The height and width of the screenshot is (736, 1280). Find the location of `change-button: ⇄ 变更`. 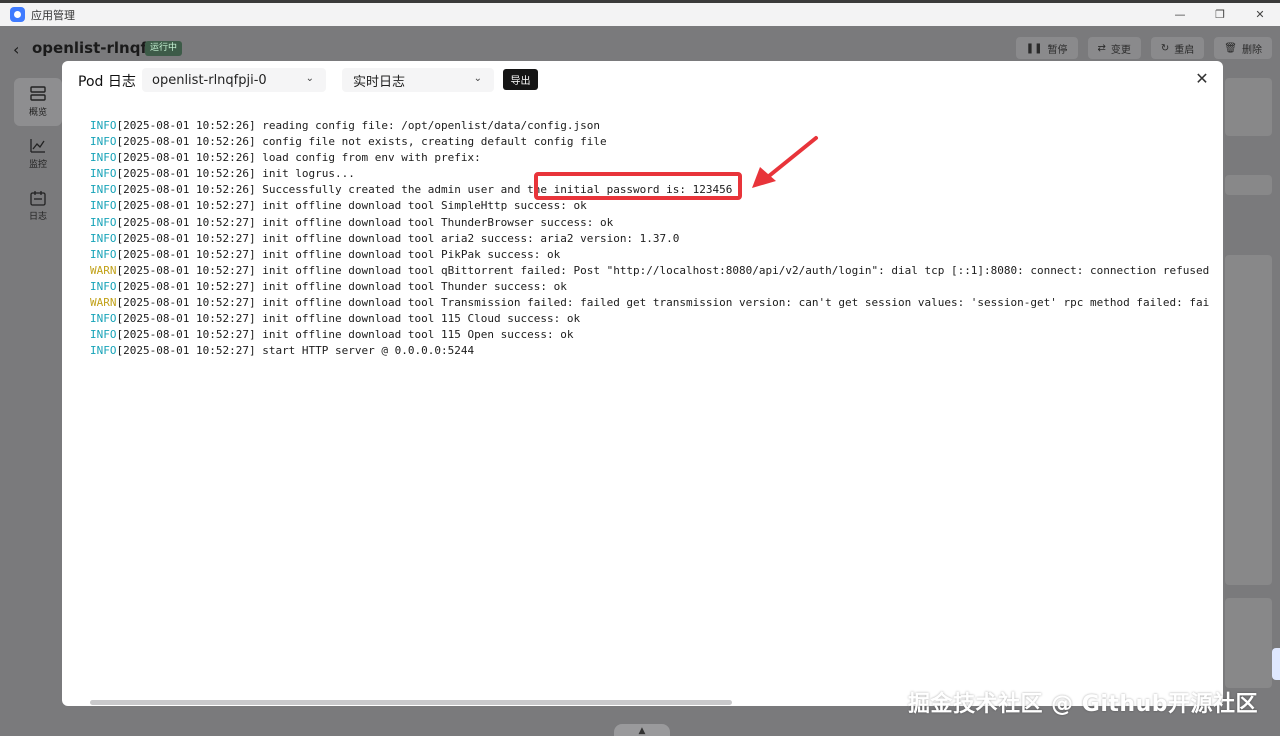

change-button: ⇄ 变更 is located at coordinates (1114, 48).